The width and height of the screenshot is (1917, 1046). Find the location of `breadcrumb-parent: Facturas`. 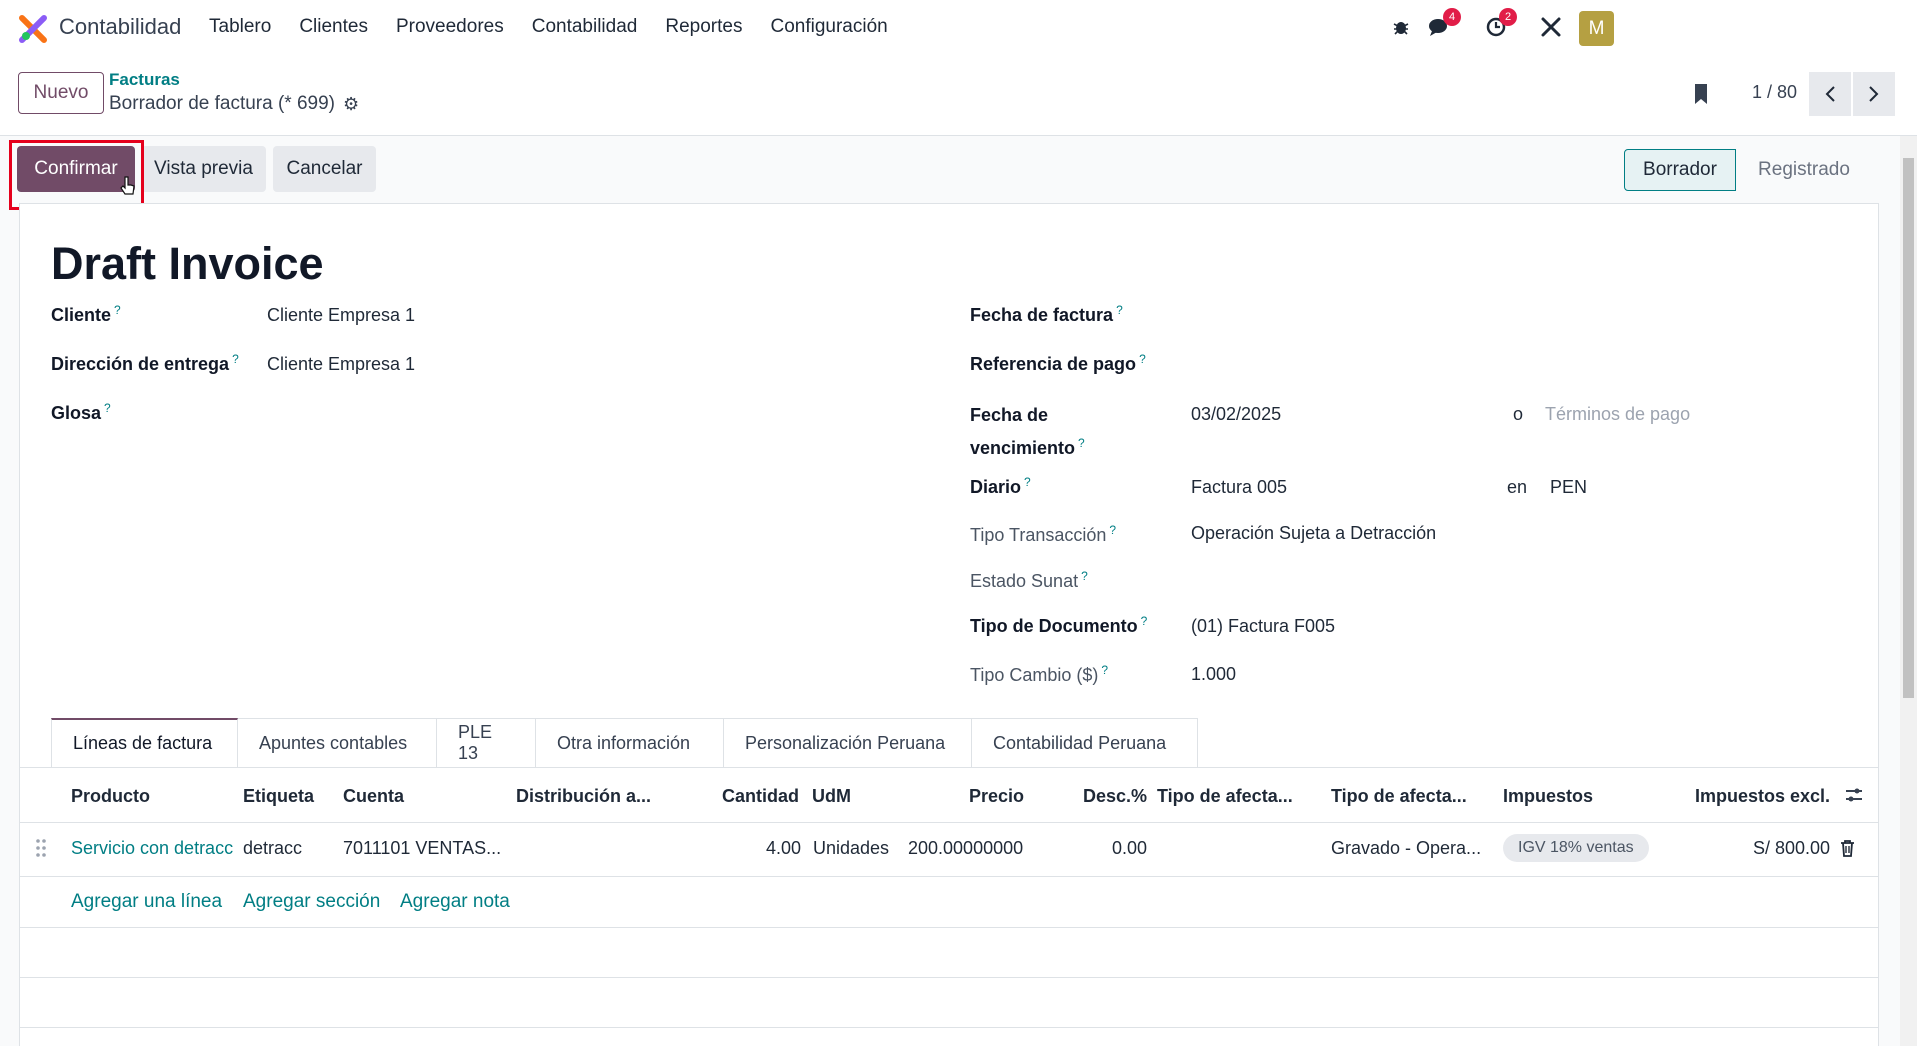

breadcrumb-parent: Facturas is located at coordinates (144, 80).